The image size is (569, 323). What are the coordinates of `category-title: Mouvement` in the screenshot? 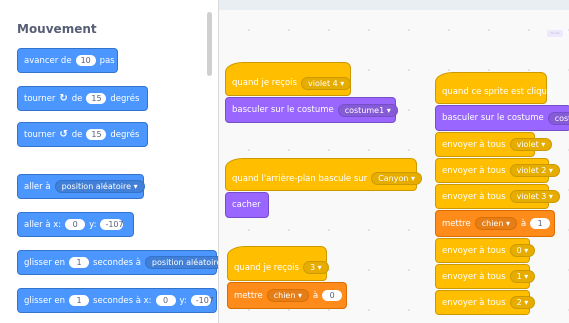 It's located at (57, 29).